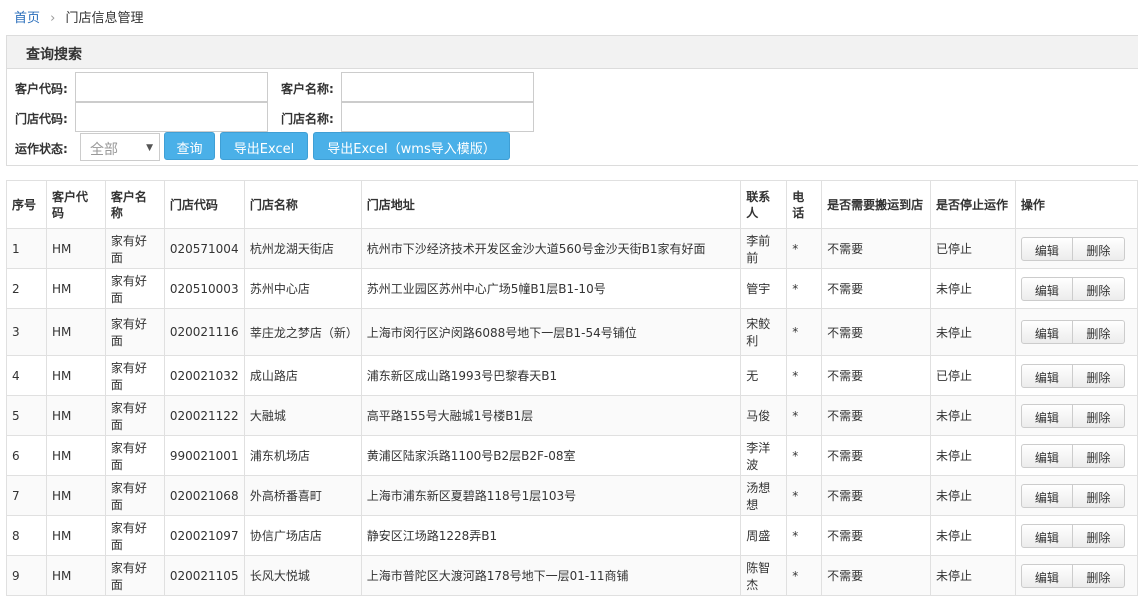 This screenshot has width=1138, height=608. What do you see at coordinates (876, 204) in the screenshot?
I see `column-header: 是否需要搬运到店` at bounding box center [876, 204].